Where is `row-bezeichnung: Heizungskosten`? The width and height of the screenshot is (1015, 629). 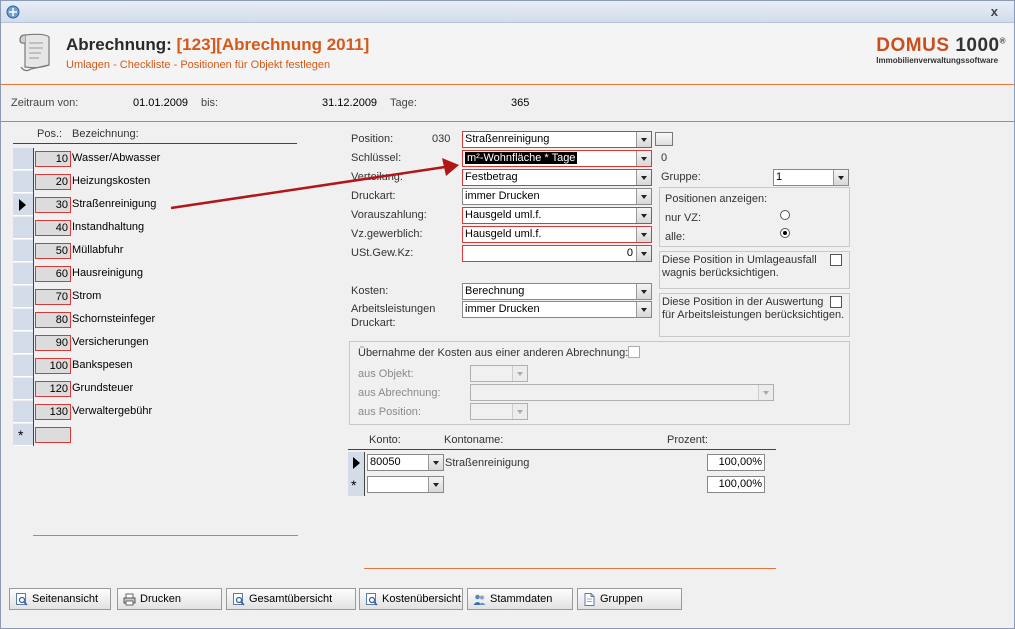 row-bezeichnung: Heizungskosten is located at coordinates (111, 181).